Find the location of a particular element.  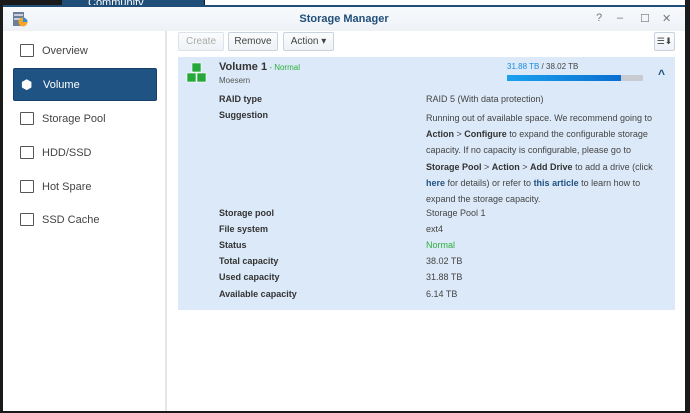

window-title: Storage Manager is located at coordinates (344, 19).